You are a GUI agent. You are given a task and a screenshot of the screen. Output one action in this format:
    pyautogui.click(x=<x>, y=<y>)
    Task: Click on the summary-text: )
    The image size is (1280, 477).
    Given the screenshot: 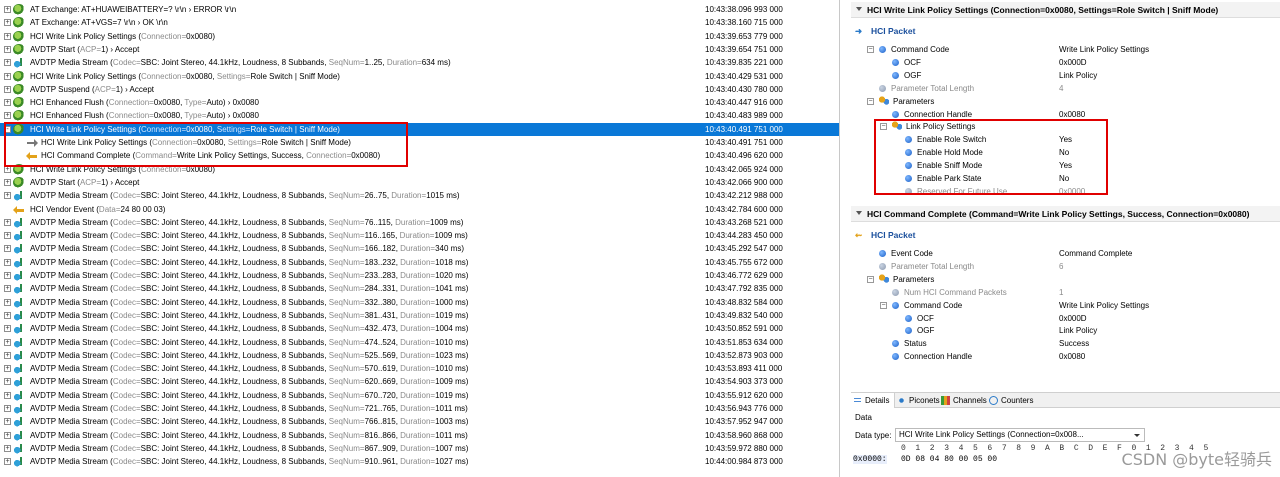 What is the action you would take?
    pyautogui.click(x=458, y=196)
    